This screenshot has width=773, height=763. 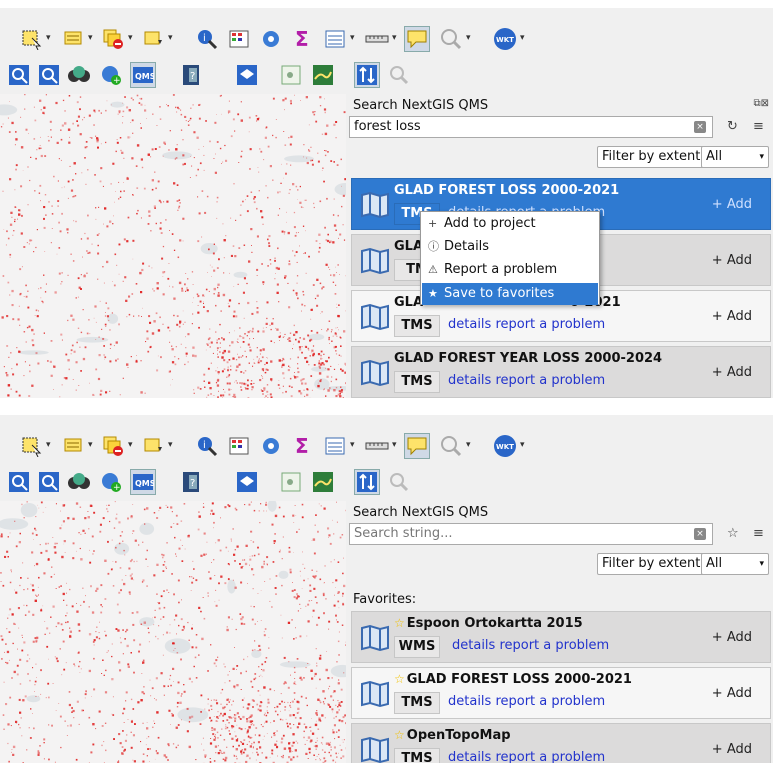 What do you see at coordinates (733, 533) in the screenshot?
I see `favorites-star-icon: ☆` at bounding box center [733, 533].